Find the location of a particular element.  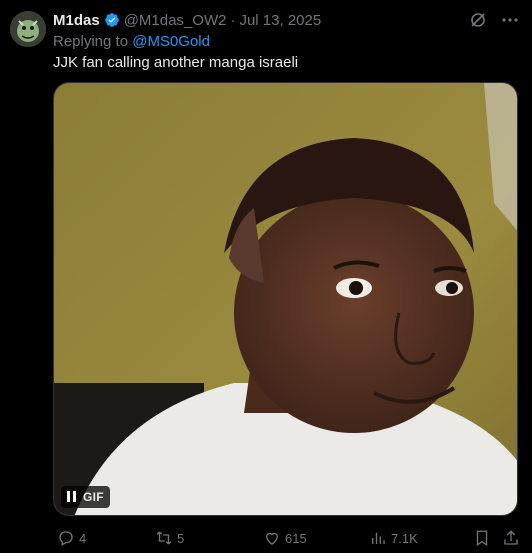

reply-button: 4 is located at coordinates (71, 538).